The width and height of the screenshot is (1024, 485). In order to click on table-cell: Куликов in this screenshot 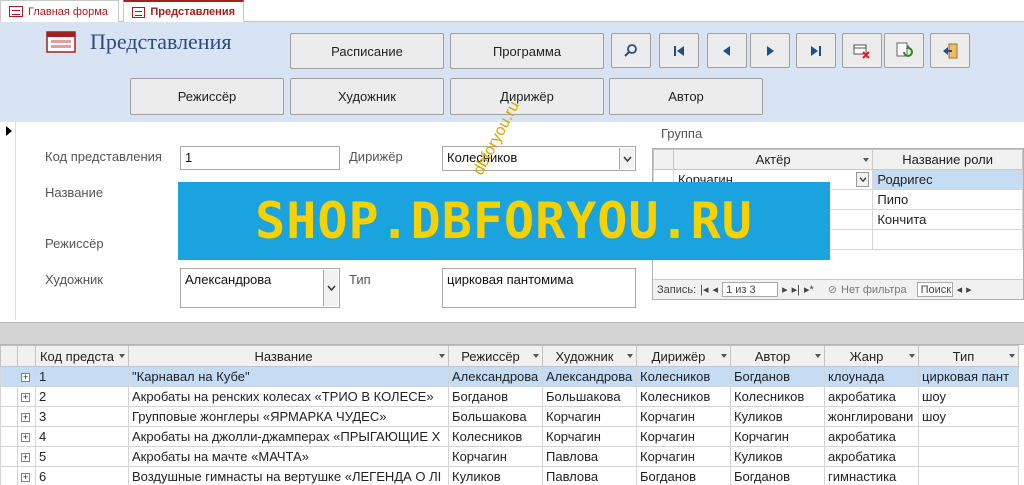, I will do `click(495, 475)`.